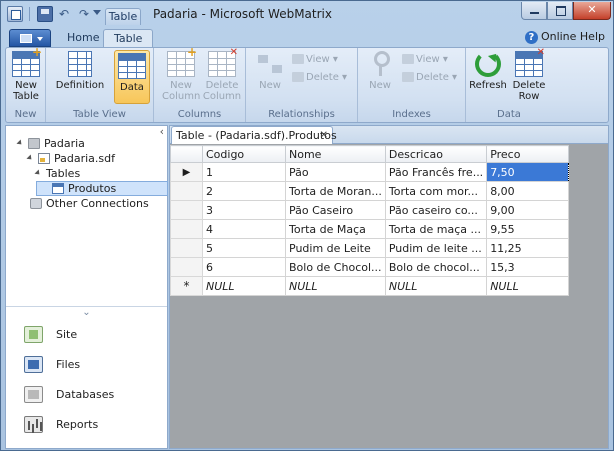 Image resolution: width=614 pixels, height=451 pixels. What do you see at coordinates (86, 203) in the screenshot?
I see `tree-item-other-connections: Other Connections` at bounding box center [86, 203].